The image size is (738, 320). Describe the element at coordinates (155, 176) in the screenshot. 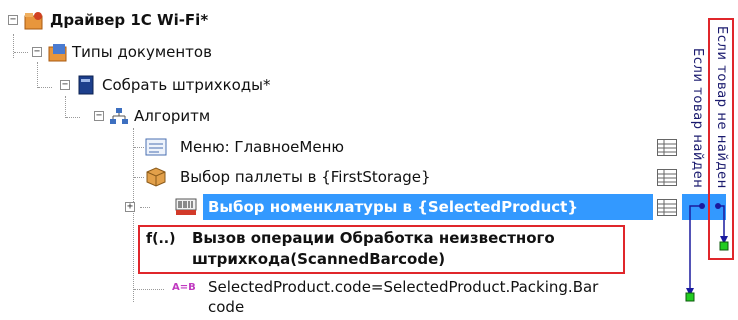

I see `box-icon` at that location.